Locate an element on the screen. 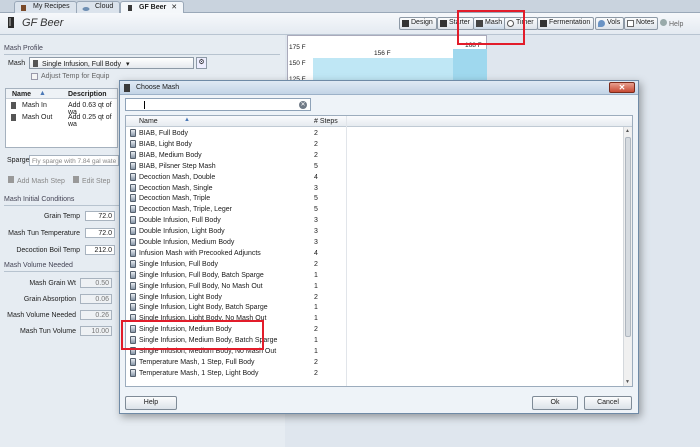 This screenshot has height=447, width=700. list-item: BIAB, Light Body 2 is located at coordinates (236, 144).